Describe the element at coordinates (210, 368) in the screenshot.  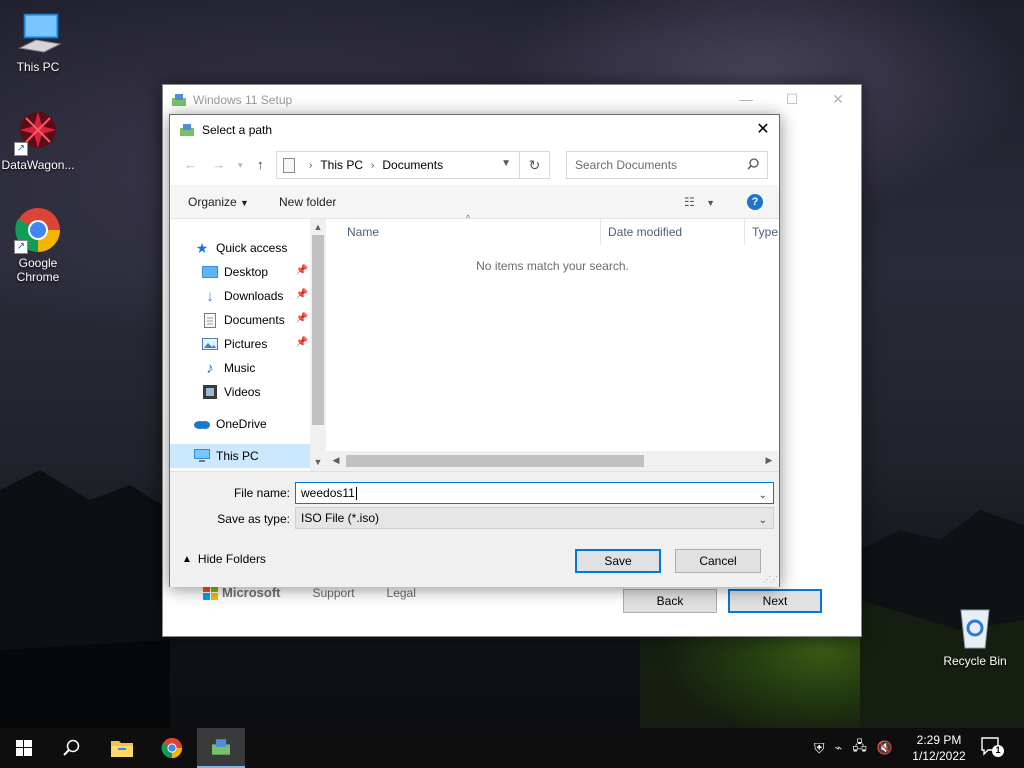
I see `music-icon: ♪` at that location.